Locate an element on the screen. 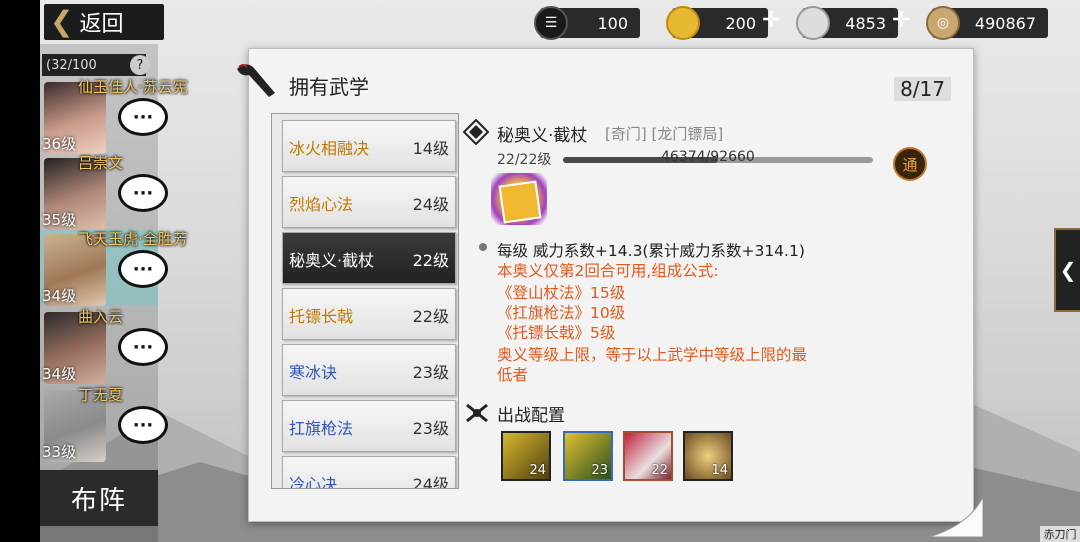 This screenshot has width=1080, height=542. skill-level: 14级 is located at coordinates (430, 148).